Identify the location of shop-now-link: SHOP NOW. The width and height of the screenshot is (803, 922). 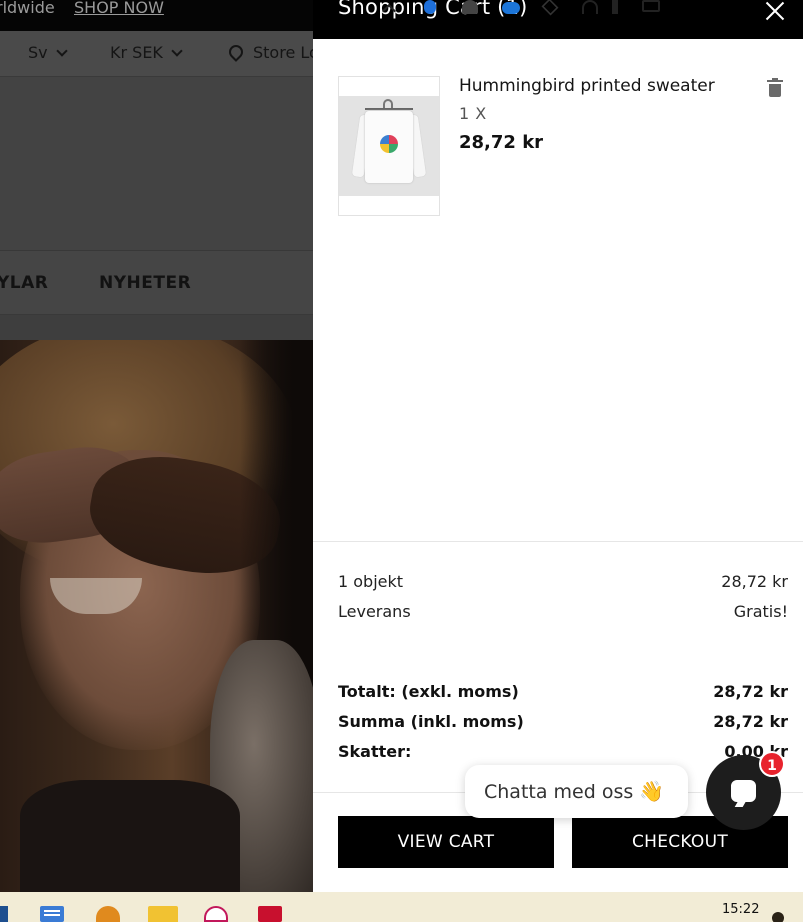
(119, 8).